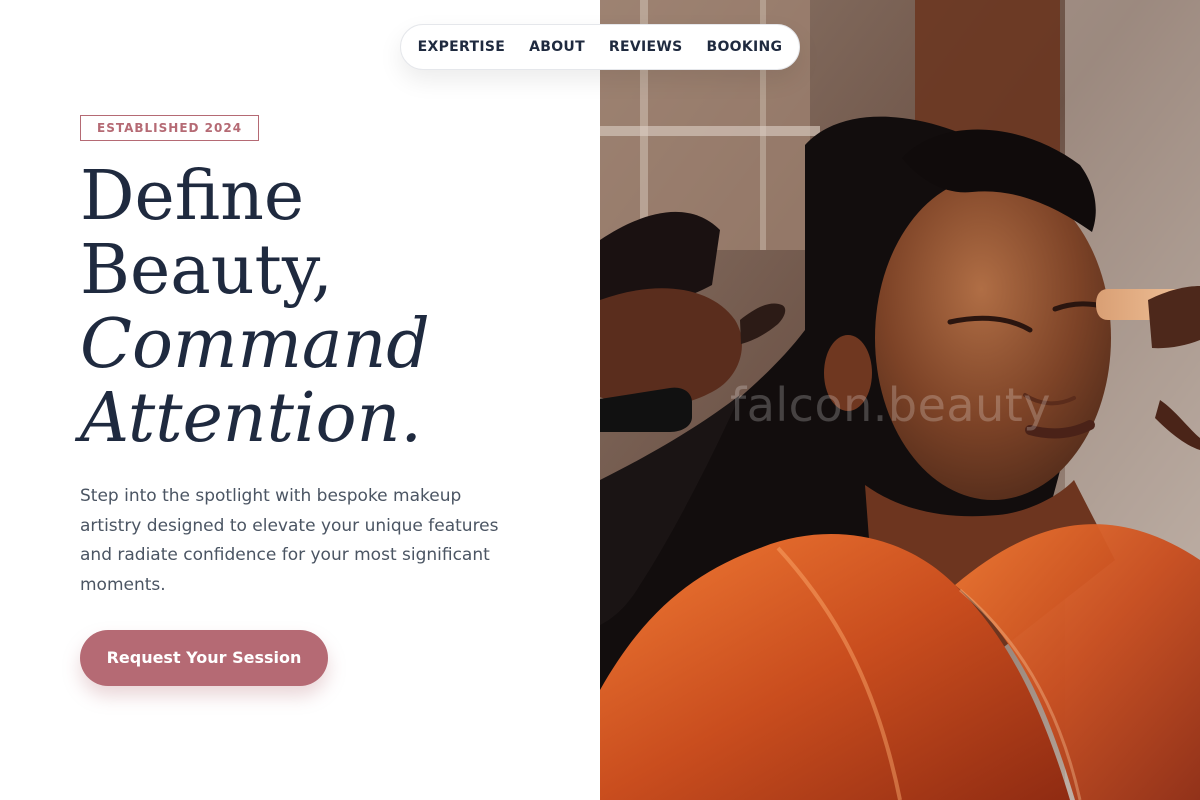 The image size is (1200, 800). Describe the element at coordinates (255, 344) in the screenshot. I see `headline-line-3: Command` at that location.